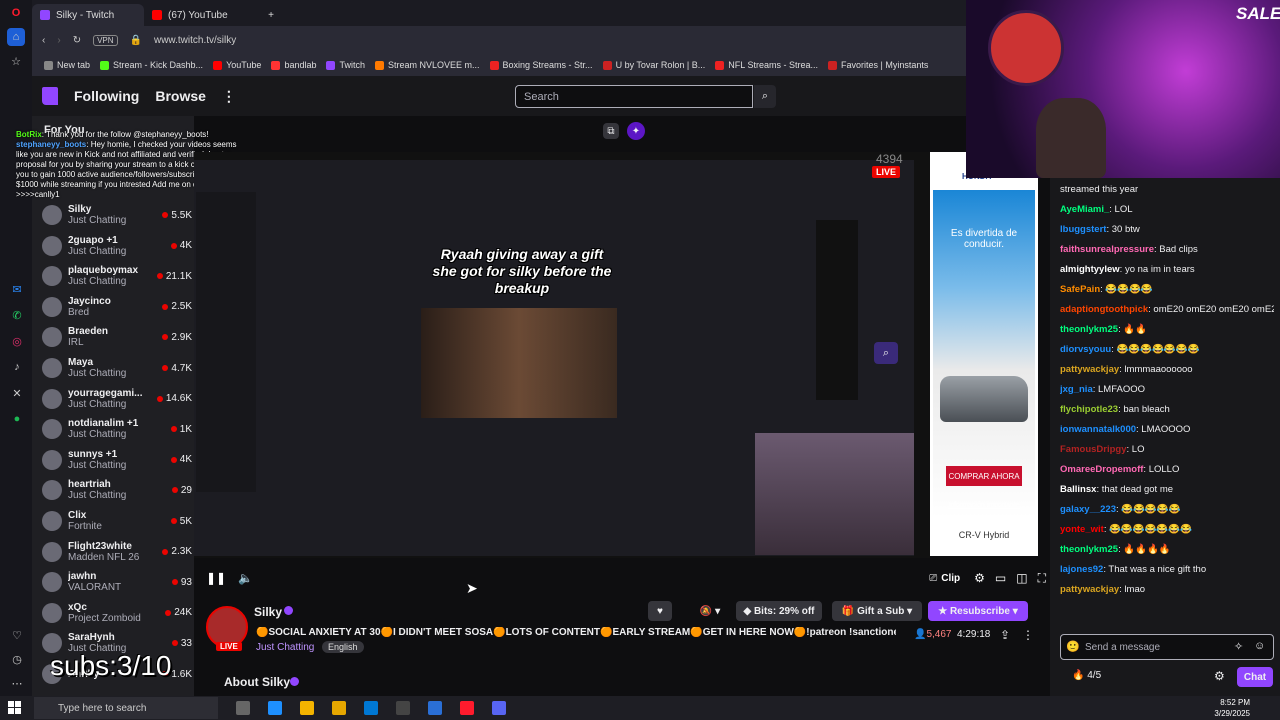 The image size is (1280, 720). What do you see at coordinates (307, 708) in the screenshot?
I see `chrome-icon` at bounding box center [307, 708].